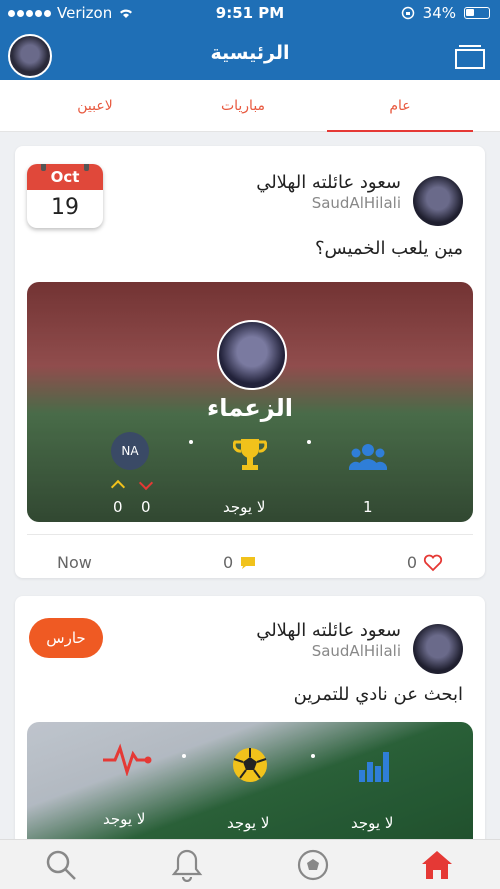 This screenshot has width=500, height=889. What do you see at coordinates (433, 562) in the screenshot?
I see `heart-icon` at bounding box center [433, 562].